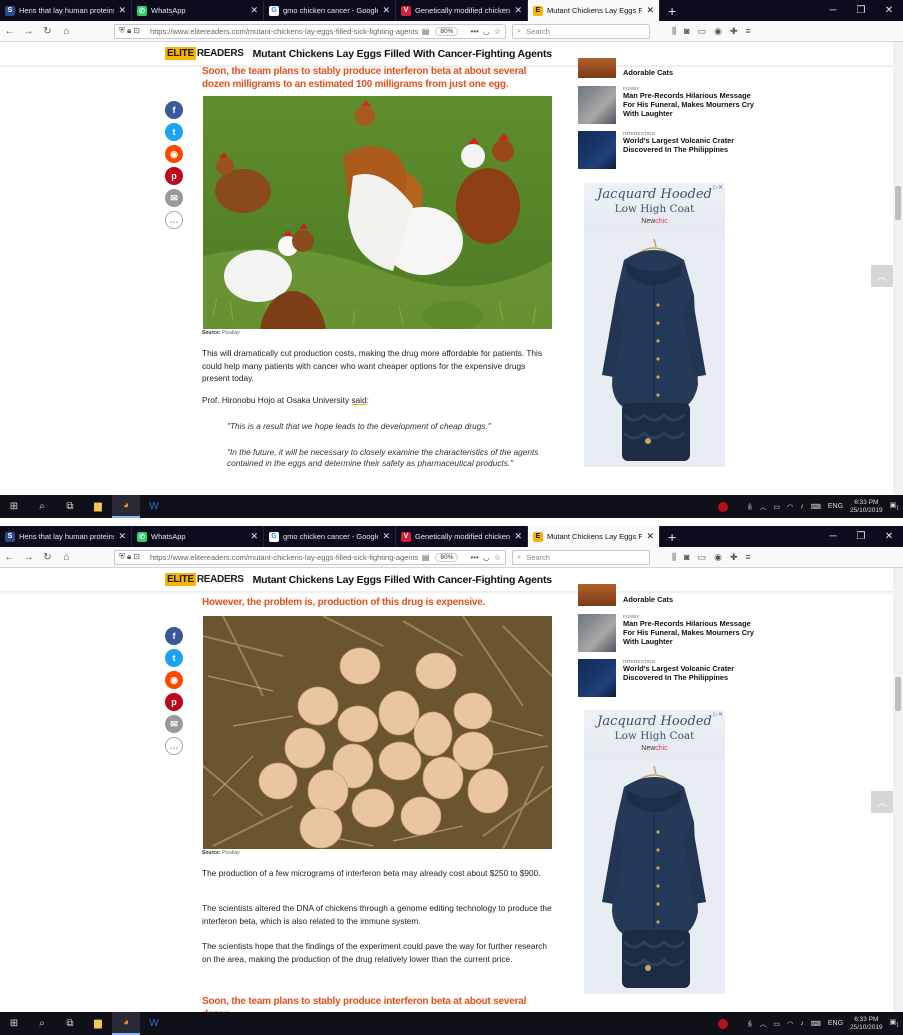 This screenshot has height=1035, width=903. Describe the element at coordinates (898, 694) in the screenshot. I see `scrollbar-thumb` at that location.